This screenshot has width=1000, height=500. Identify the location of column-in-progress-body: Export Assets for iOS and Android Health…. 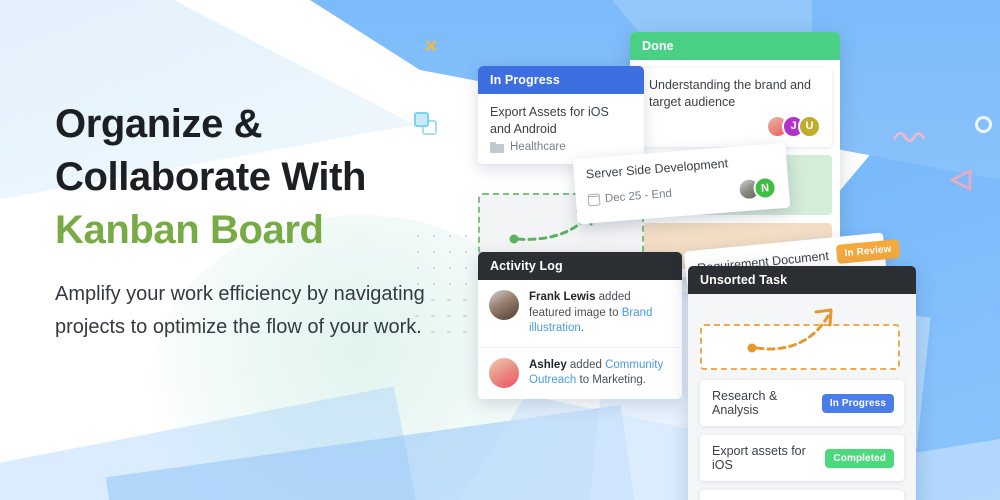
(561, 129).